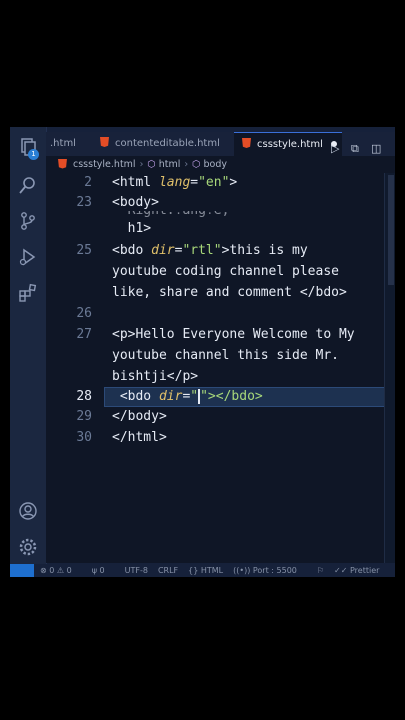 The width and height of the screenshot is (405, 720). What do you see at coordinates (139, 416) in the screenshot?
I see `code-line: </body>` at bounding box center [139, 416].